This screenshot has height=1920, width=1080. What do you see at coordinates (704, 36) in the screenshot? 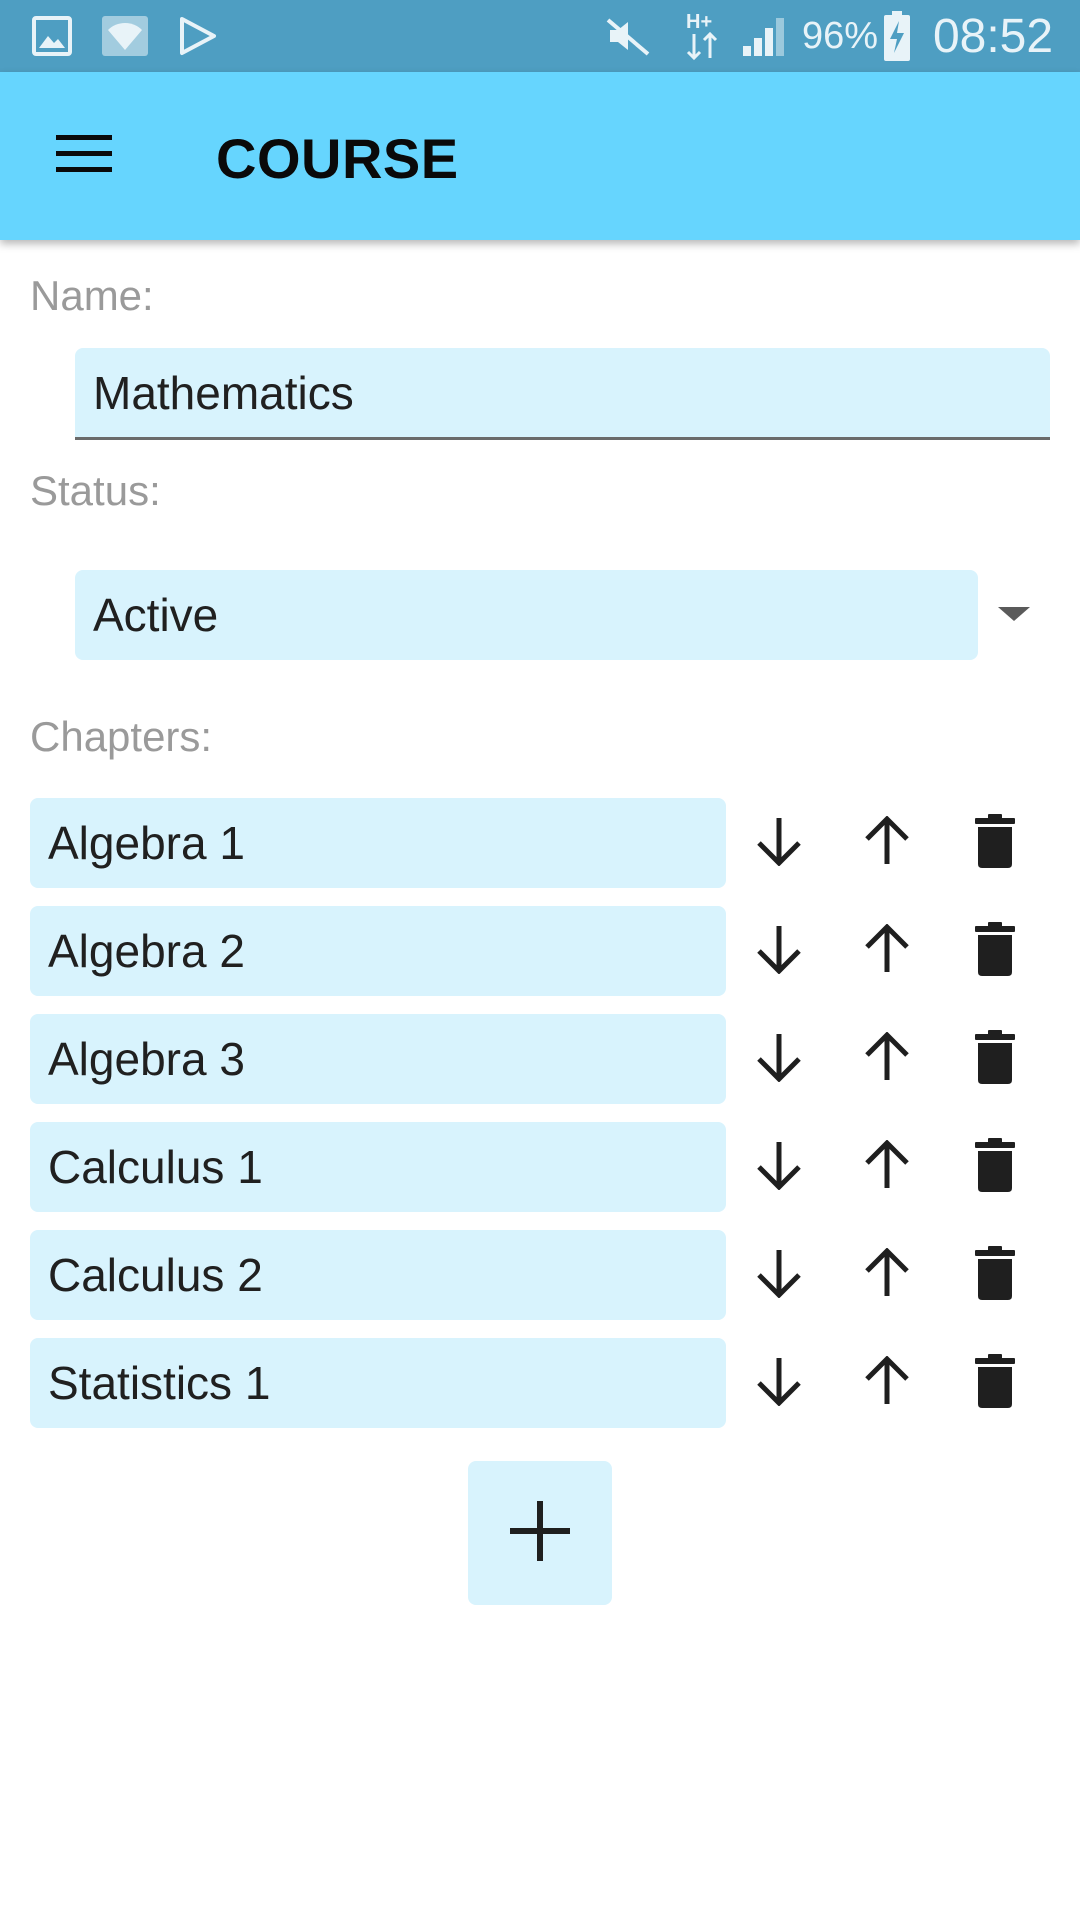
I see `network-hplus-icon: H+` at bounding box center [704, 36].